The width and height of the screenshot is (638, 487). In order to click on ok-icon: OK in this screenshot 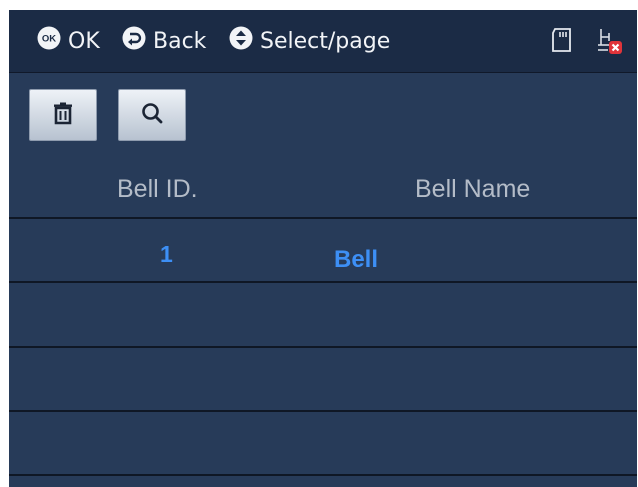, I will do `click(49, 41)`.